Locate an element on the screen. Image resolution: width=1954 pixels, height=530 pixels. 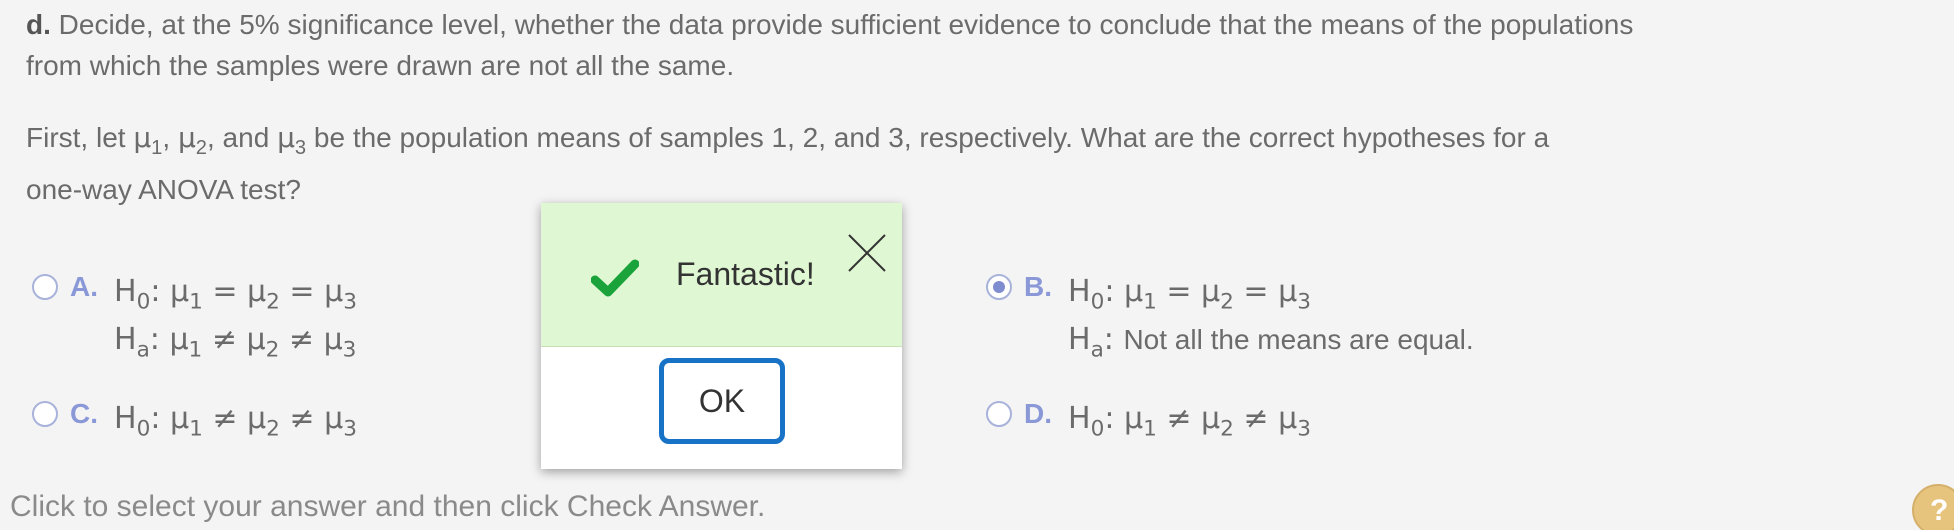
option-b-ha-text: Not all the means are equal. is located at coordinates (1298, 339).